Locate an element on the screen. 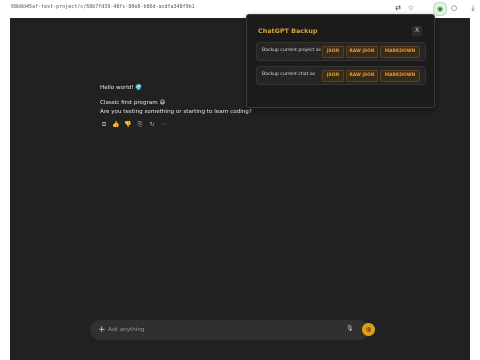  more-icon: ⋯ is located at coordinates (164, 125).